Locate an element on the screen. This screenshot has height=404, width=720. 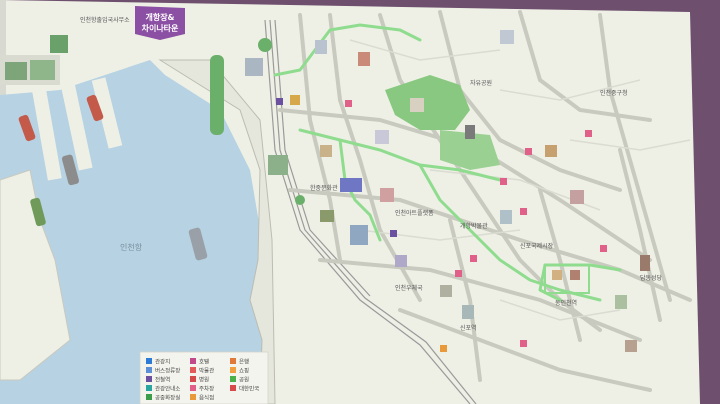
legend-label: 전철역 is located at coordinates (162, 380).